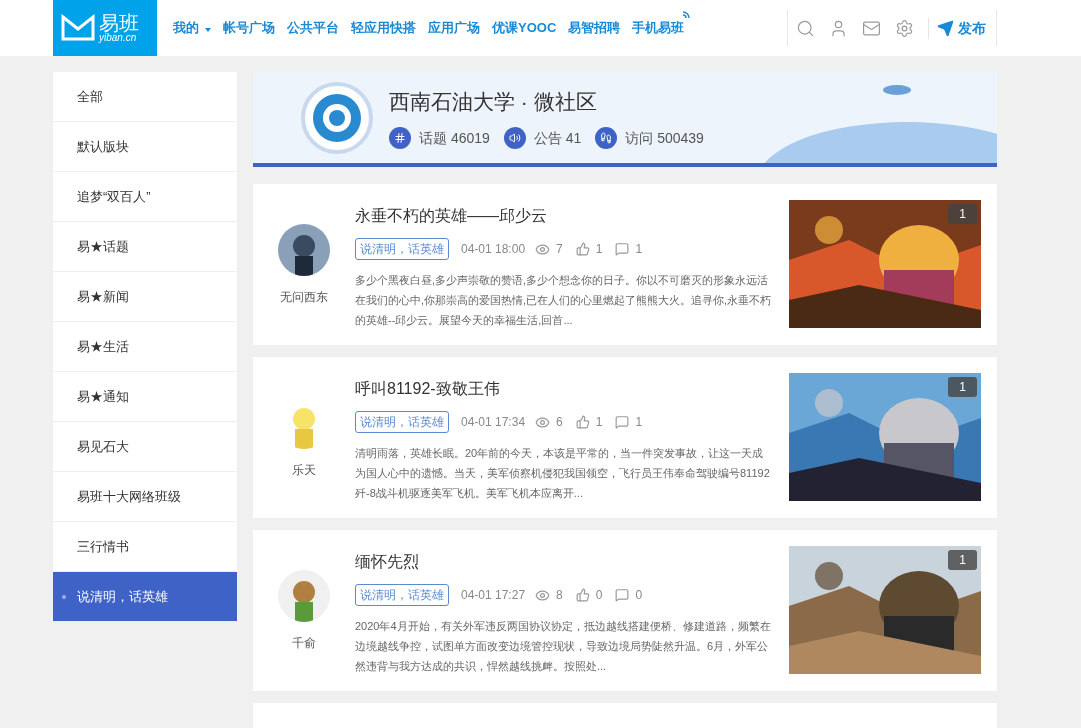  What do you see at coordinates (945, 28) in the screenshot?
I see `paper-plane-icon` at bounding box center [945, 28].